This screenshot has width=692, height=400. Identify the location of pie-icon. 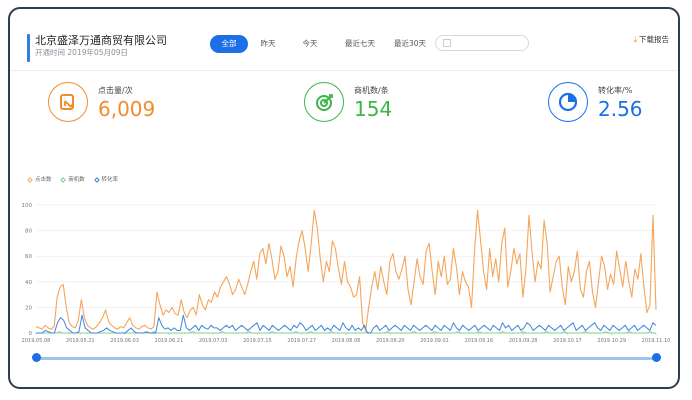
(568, 102).